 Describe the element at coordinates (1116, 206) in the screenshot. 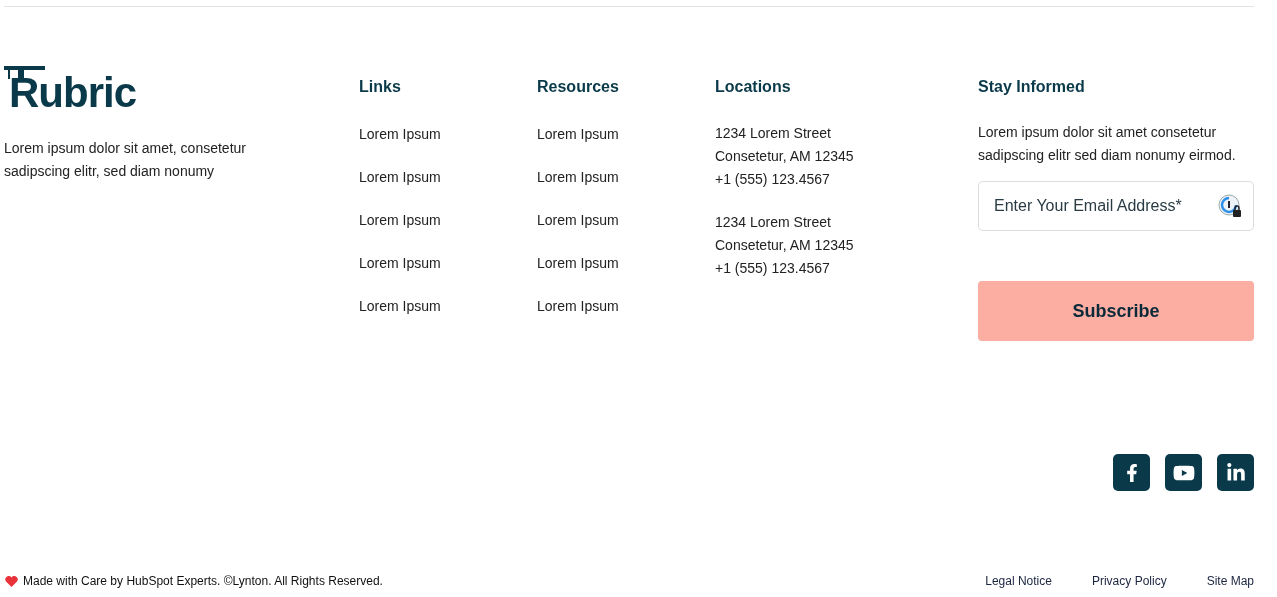

I see `email-field: Enter Your Email Address*` at that location.